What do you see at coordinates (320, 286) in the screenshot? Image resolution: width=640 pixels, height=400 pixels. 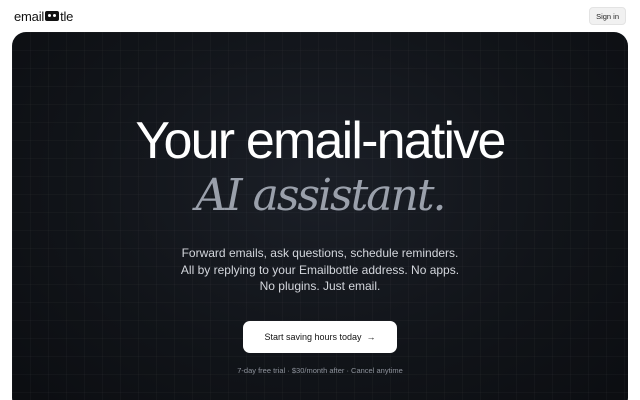 I see `subtitle-line: No plugins. Just email.` at bounding box center [320, 286].